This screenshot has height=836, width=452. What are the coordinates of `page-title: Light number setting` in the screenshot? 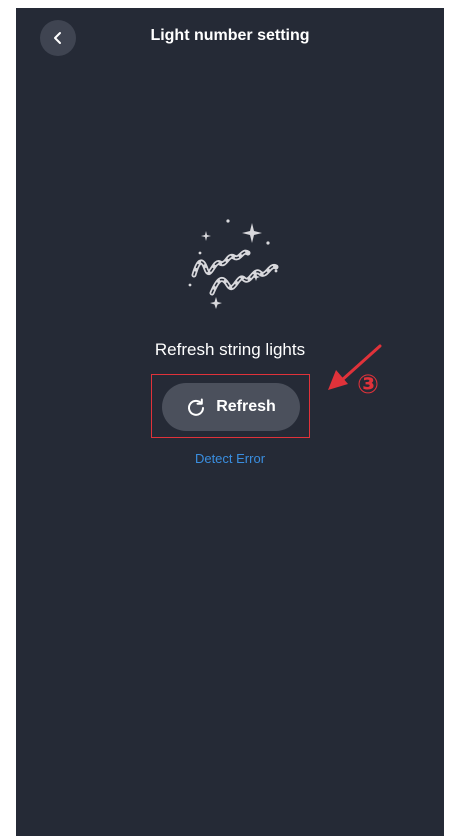 It's located at (230, 35).